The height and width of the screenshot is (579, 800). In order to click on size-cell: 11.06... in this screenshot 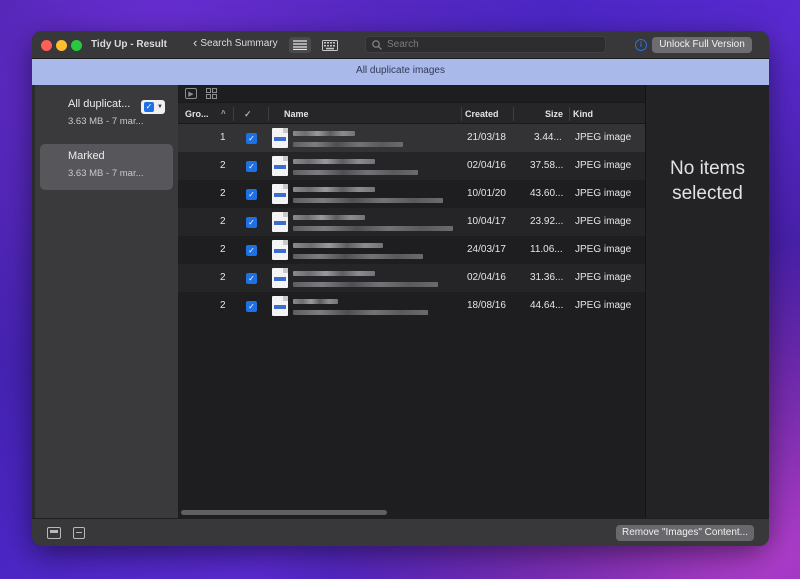, I will do `click(546, 249)`.